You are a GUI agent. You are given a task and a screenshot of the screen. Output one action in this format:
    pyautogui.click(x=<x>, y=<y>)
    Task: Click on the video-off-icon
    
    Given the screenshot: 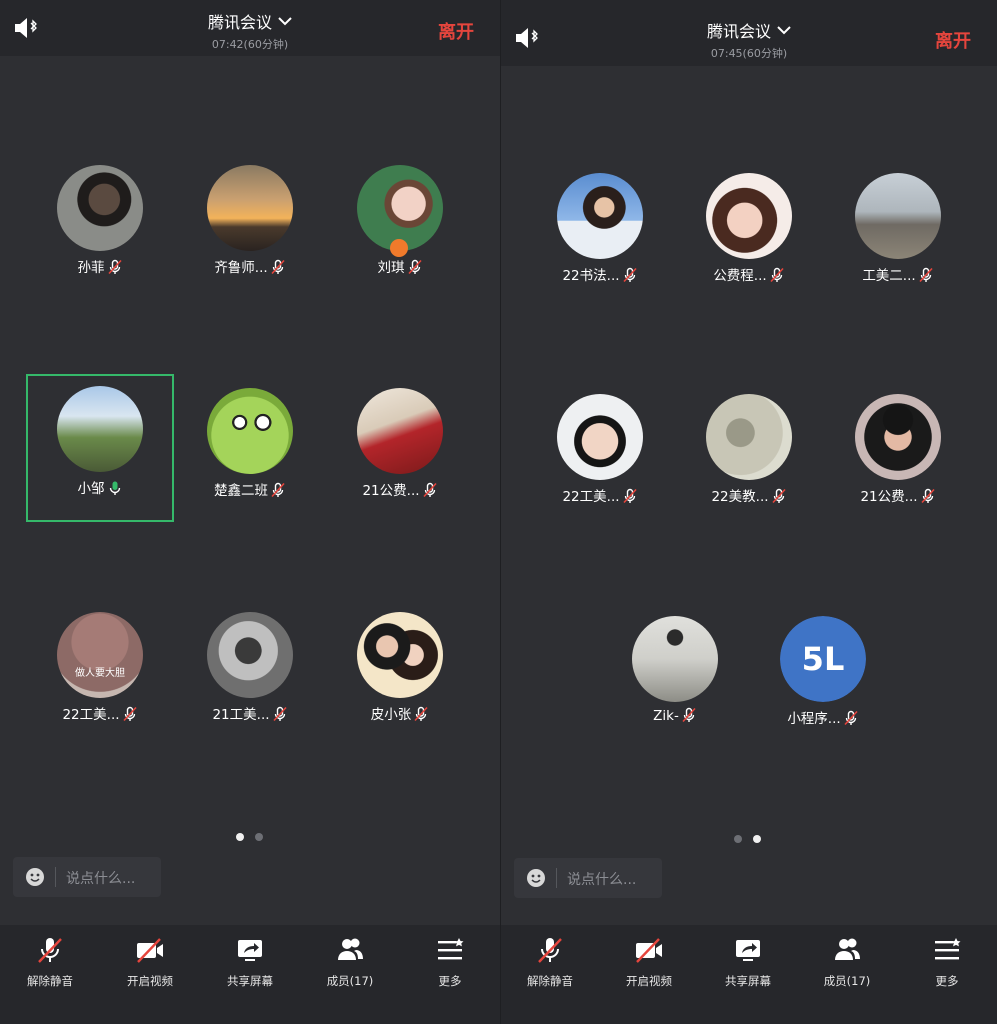 What is the action you would take?
    pyautogui.click(x=150, y=950)
    